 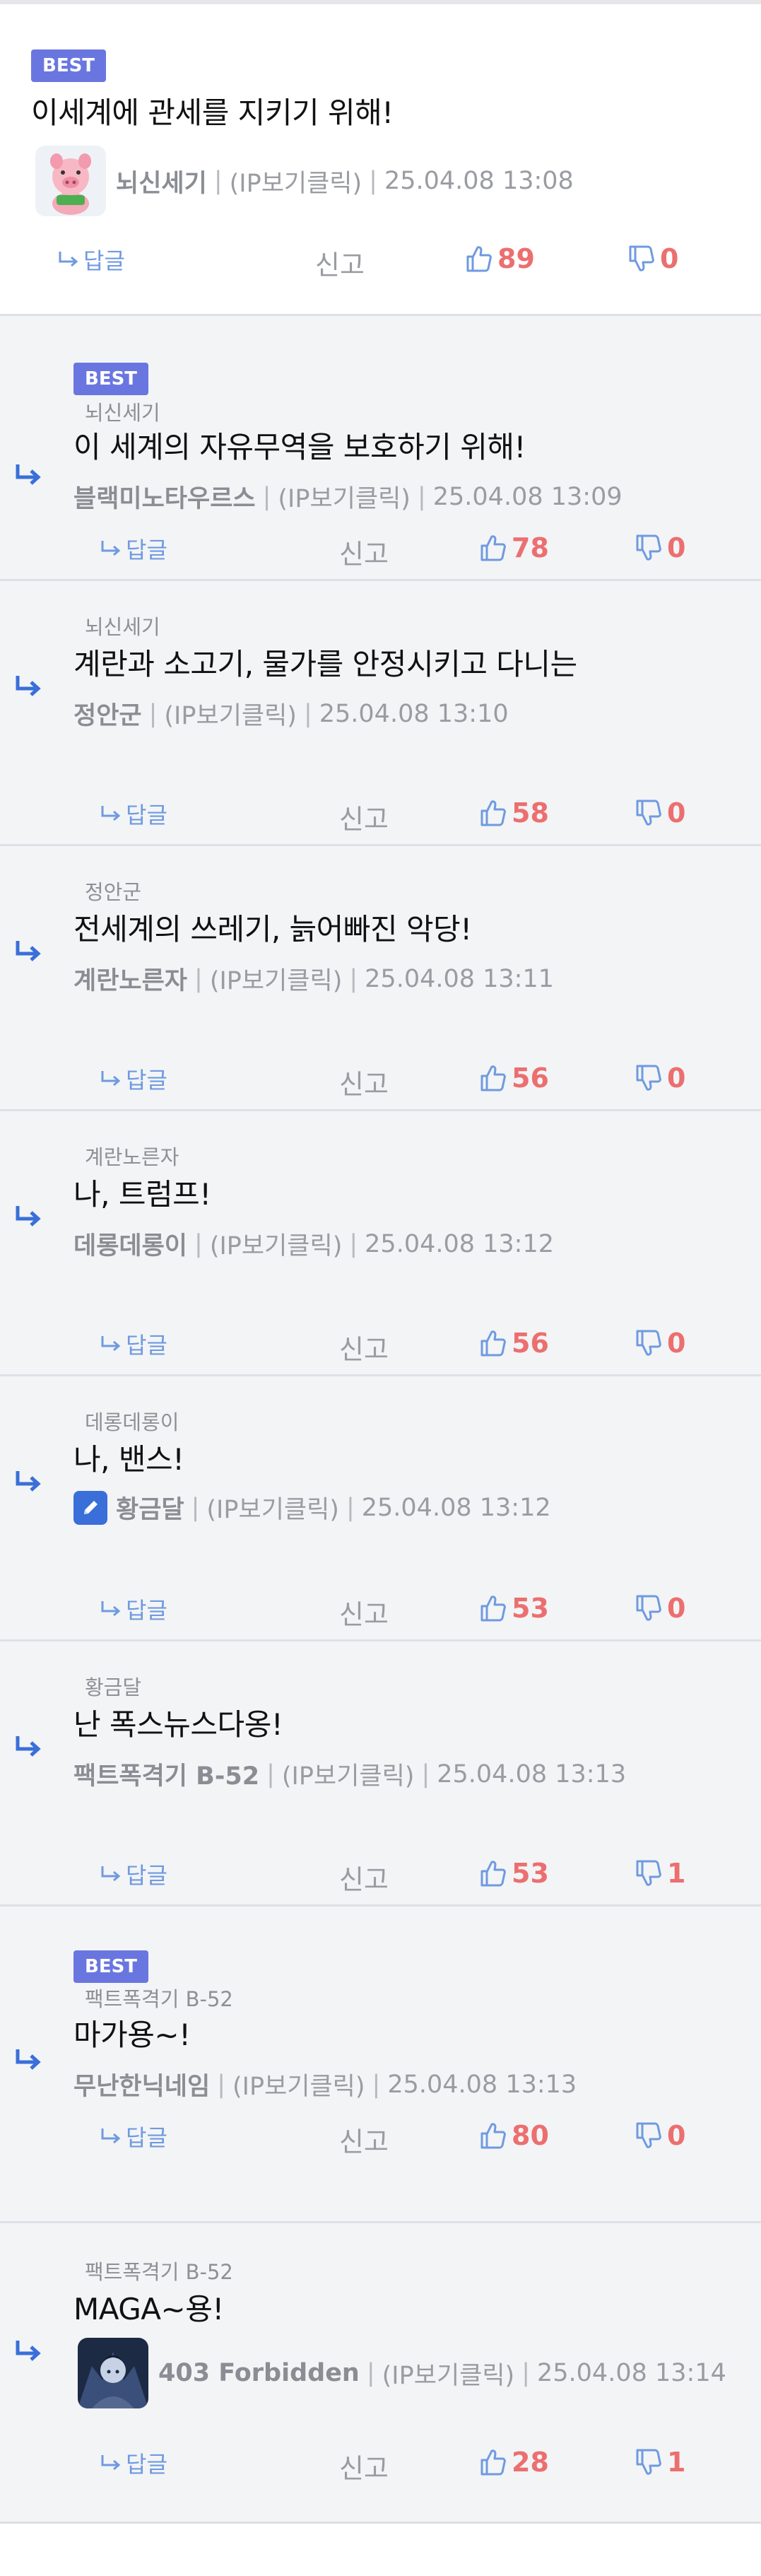 I want to click on comment-meta: 데롱데롱이 | (IP보기클릭) | 25.04.08 13:12, so click(x=313, y=1244).